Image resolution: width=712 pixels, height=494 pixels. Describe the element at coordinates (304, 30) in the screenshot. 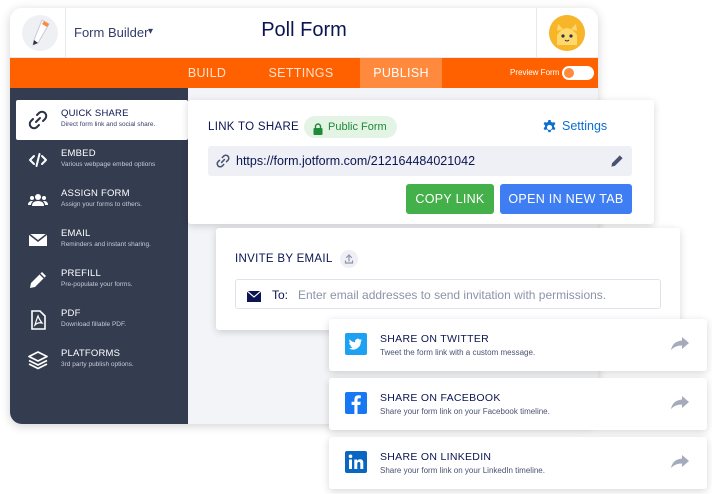

I see `form-title: Poll Form` at that location.